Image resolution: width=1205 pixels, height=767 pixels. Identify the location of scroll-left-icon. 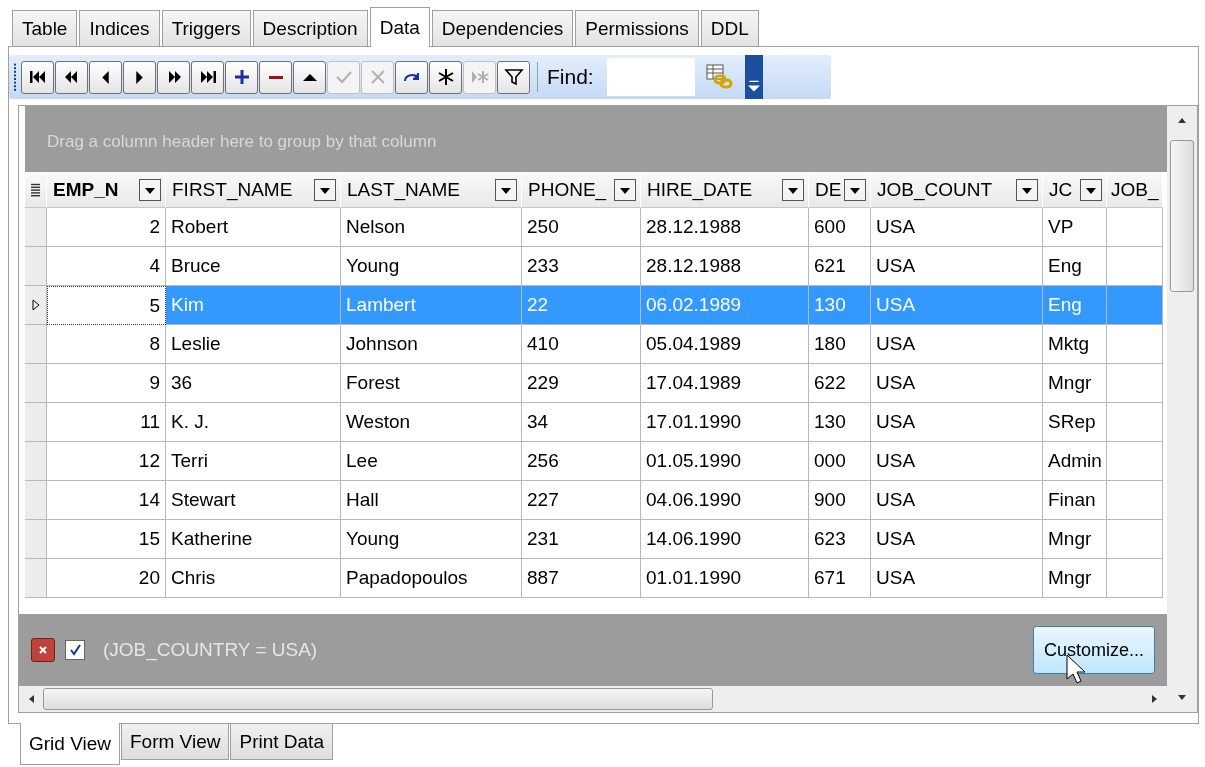
(32, 699).